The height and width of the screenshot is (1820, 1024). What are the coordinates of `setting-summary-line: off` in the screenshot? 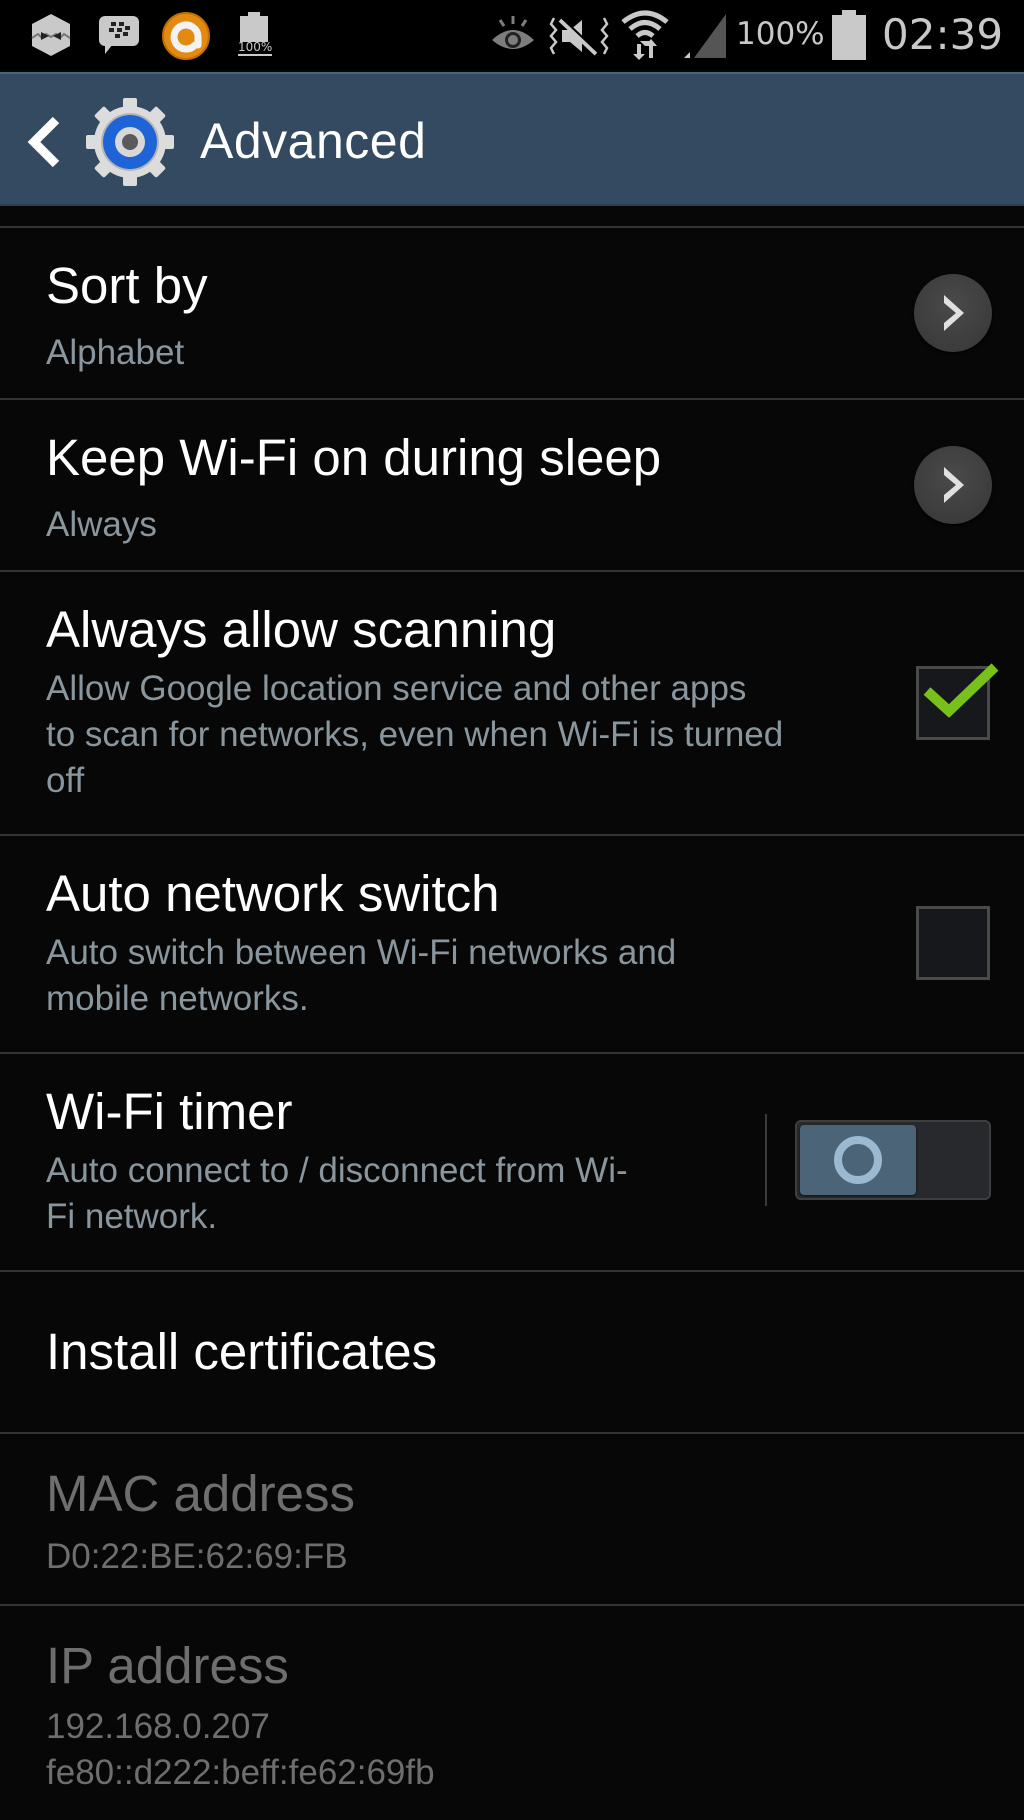 It's located at (65, 780).